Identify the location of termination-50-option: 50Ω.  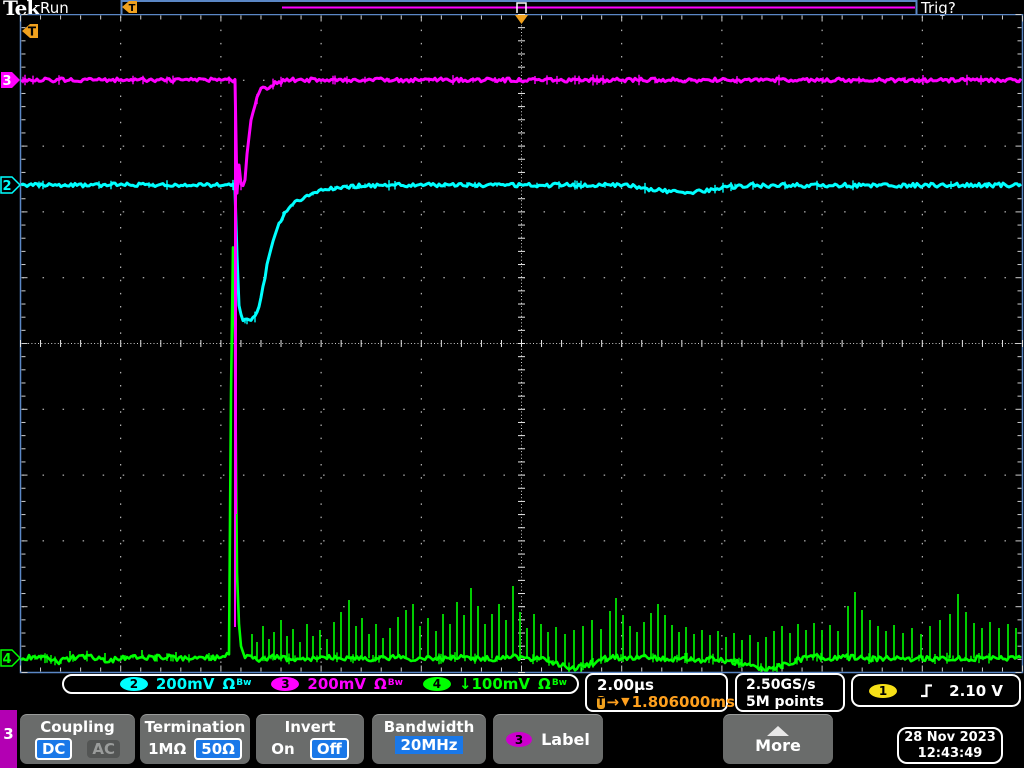
(218, 749).